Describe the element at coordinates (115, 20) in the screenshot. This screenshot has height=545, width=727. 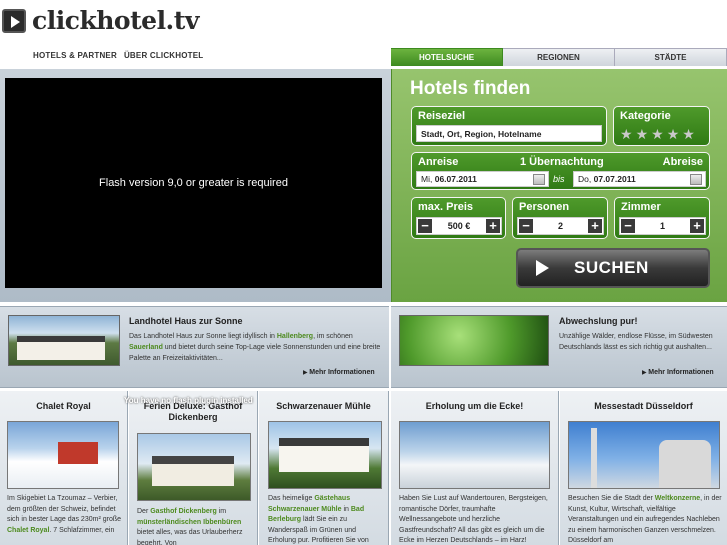
I see `logo-text: clickhotel.tv` at that location.